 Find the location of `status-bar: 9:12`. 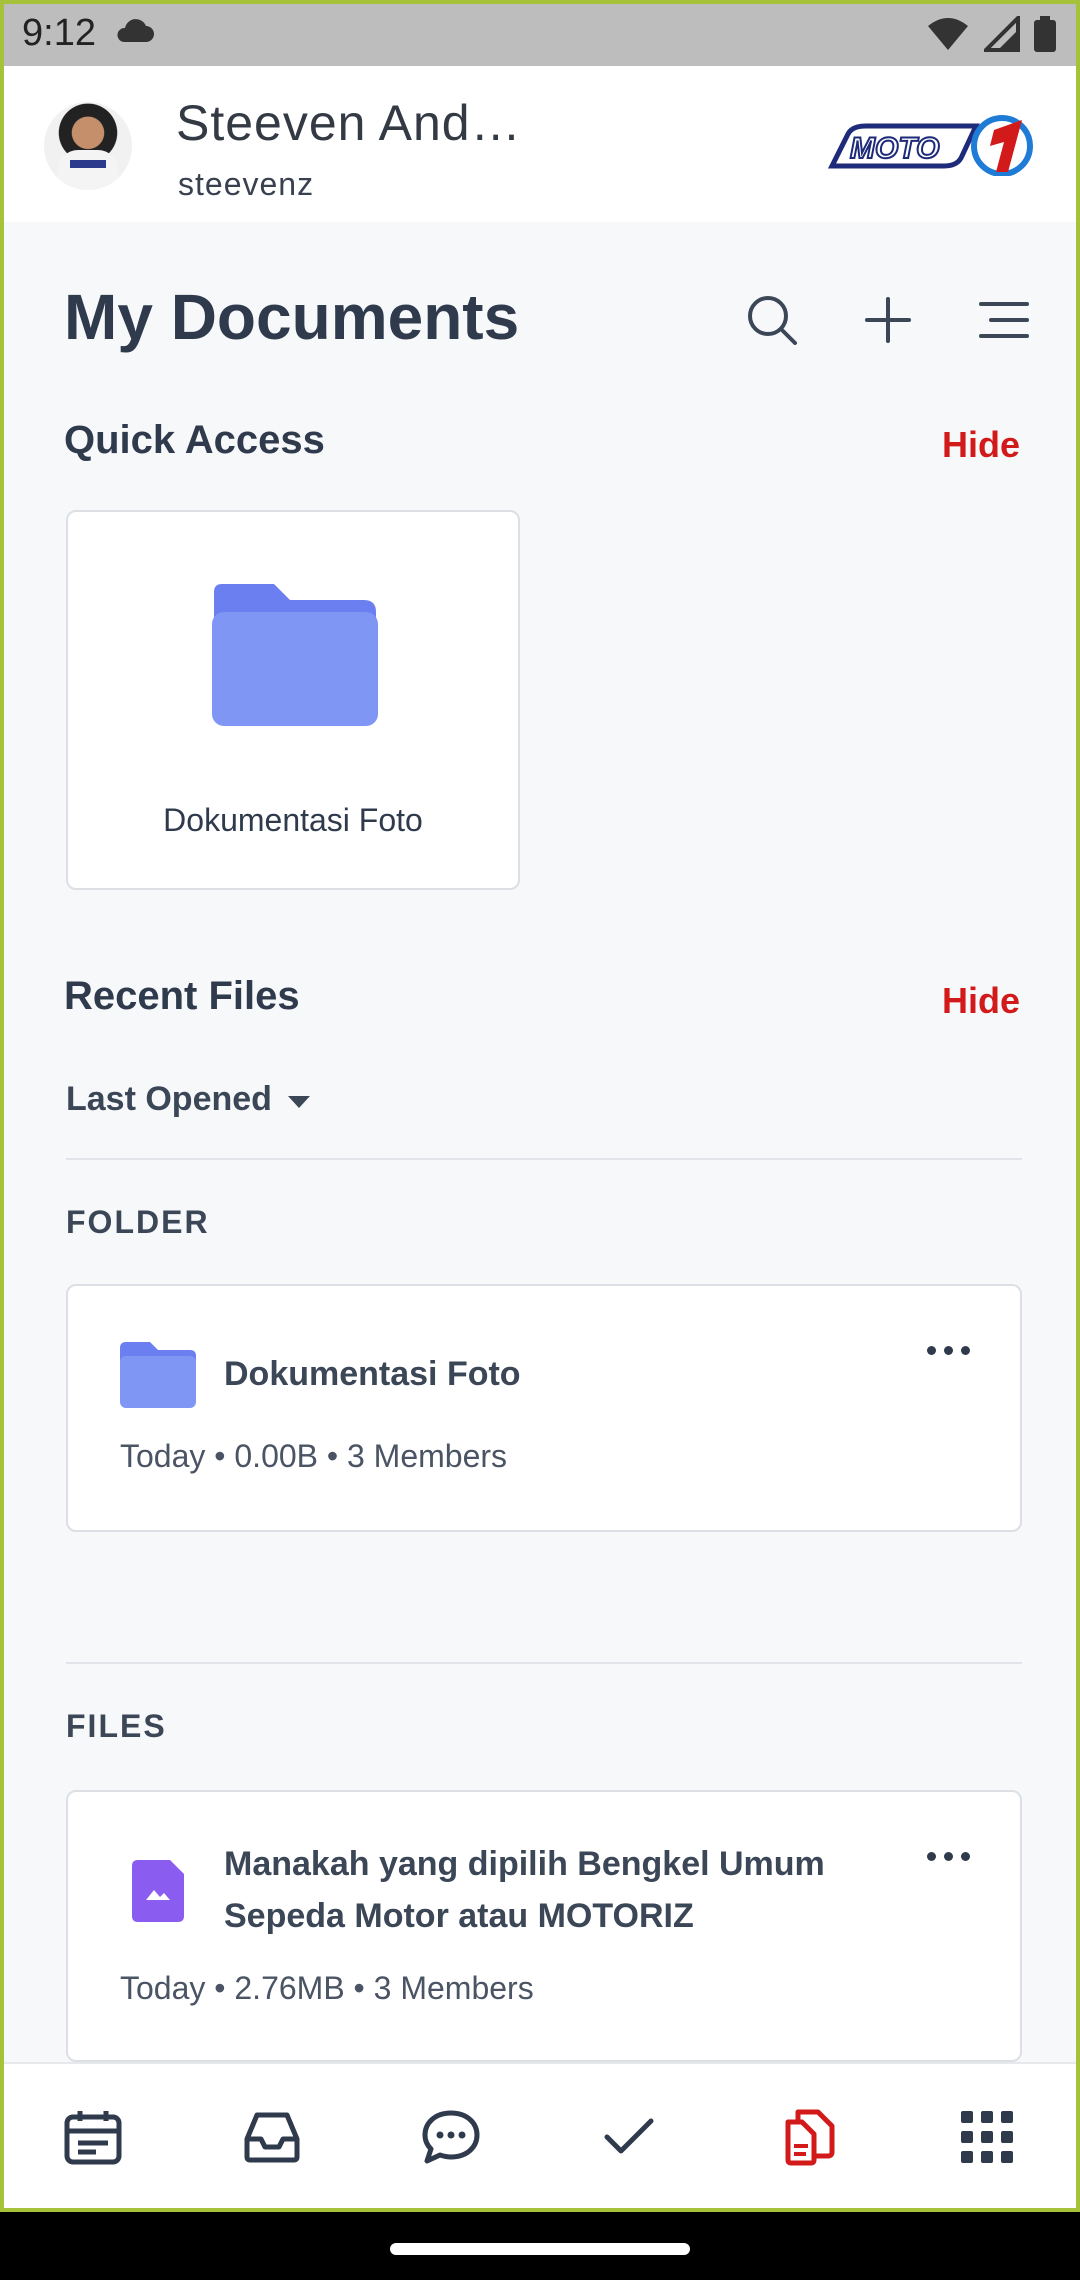

status-bar: 9:12 is located at coordinates (540, 35).